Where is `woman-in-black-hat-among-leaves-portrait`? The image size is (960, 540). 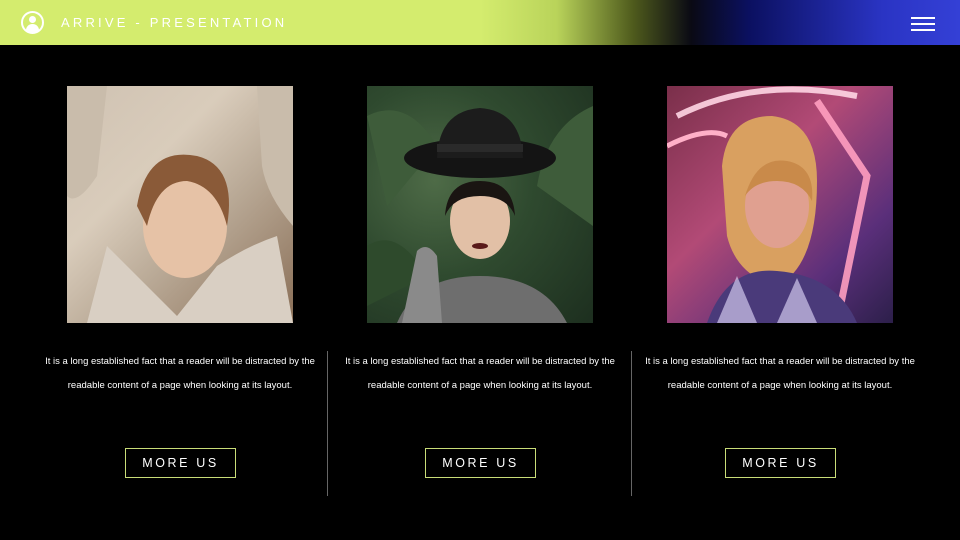
woman-in-black-hat-among-leaves-portrait is located at coordinates (480, 214).